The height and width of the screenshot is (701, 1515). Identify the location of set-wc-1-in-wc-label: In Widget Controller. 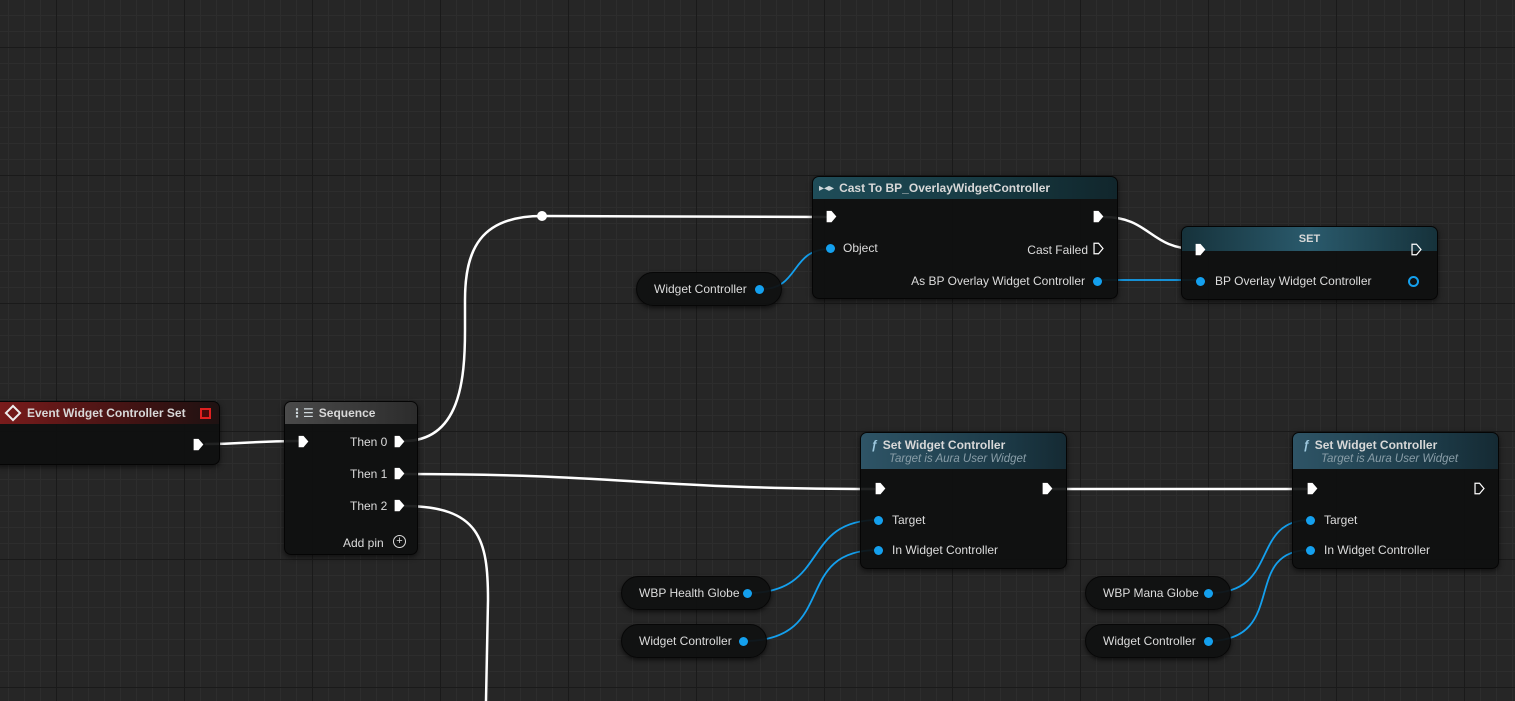
(945, 550).